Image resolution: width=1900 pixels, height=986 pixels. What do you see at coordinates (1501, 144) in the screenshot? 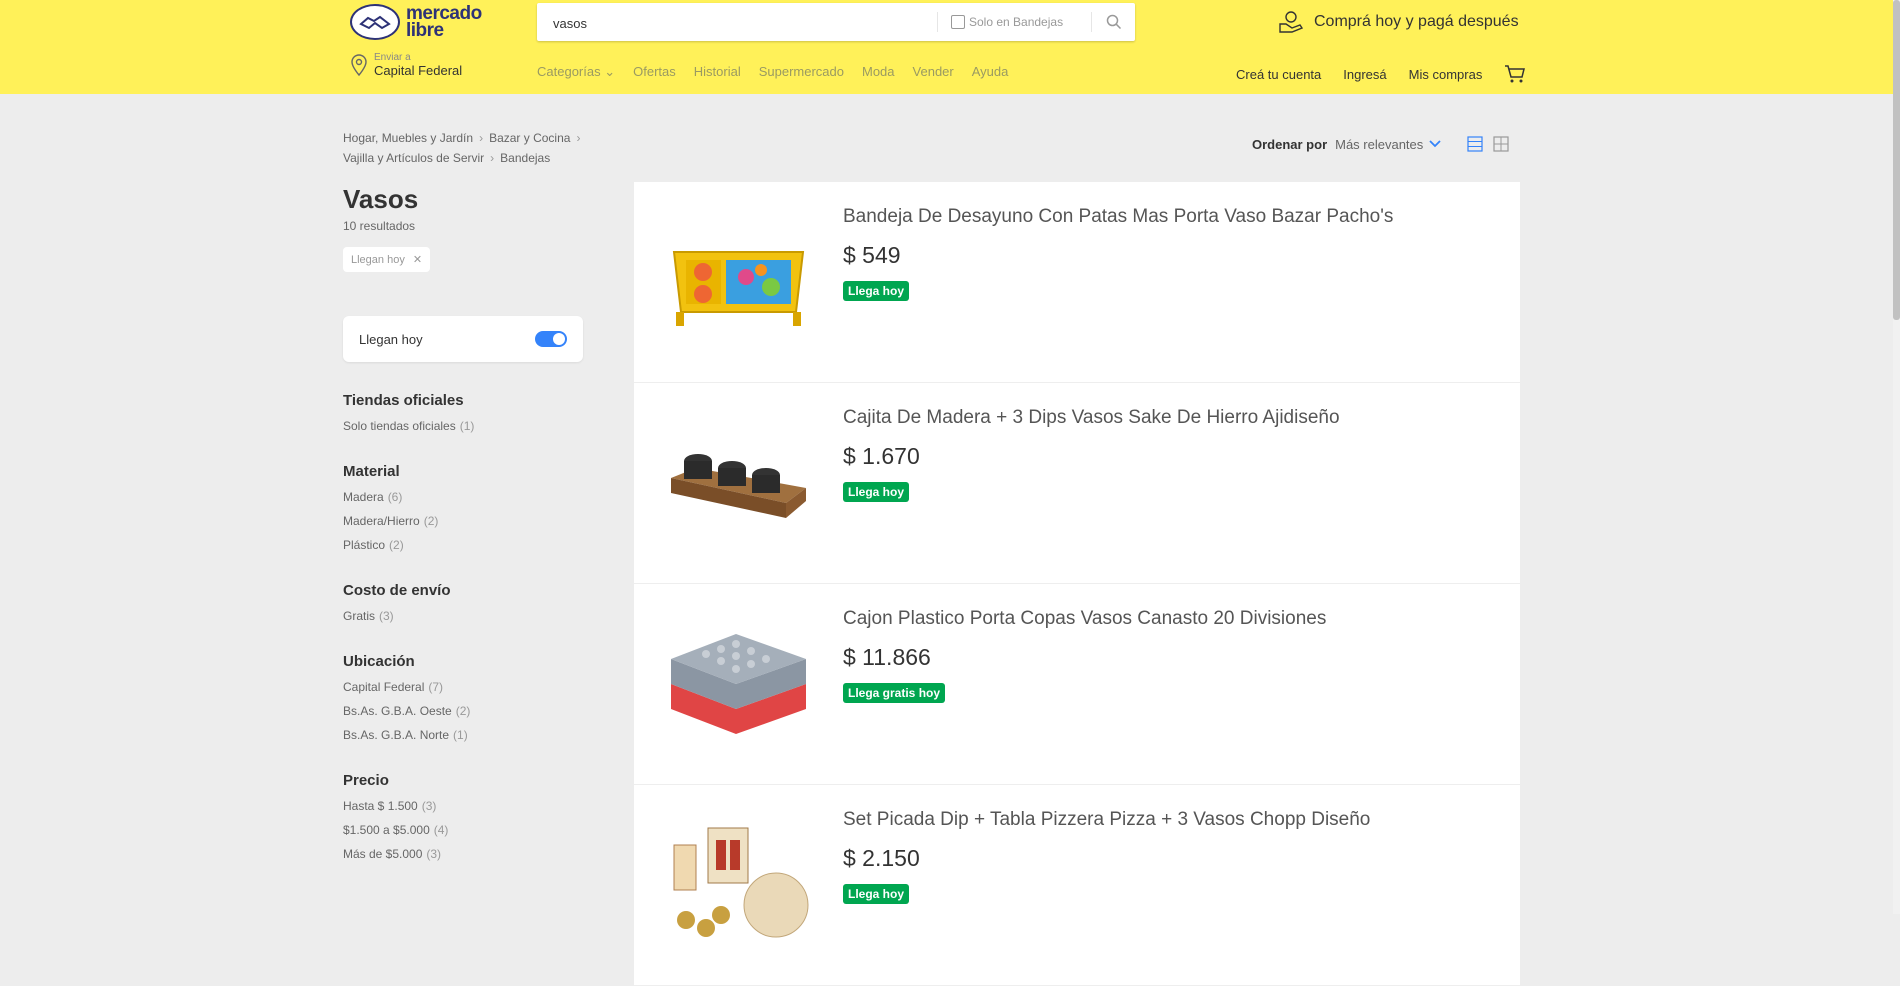
I see `grid-view-icon` at bounding box center [1501, 144].